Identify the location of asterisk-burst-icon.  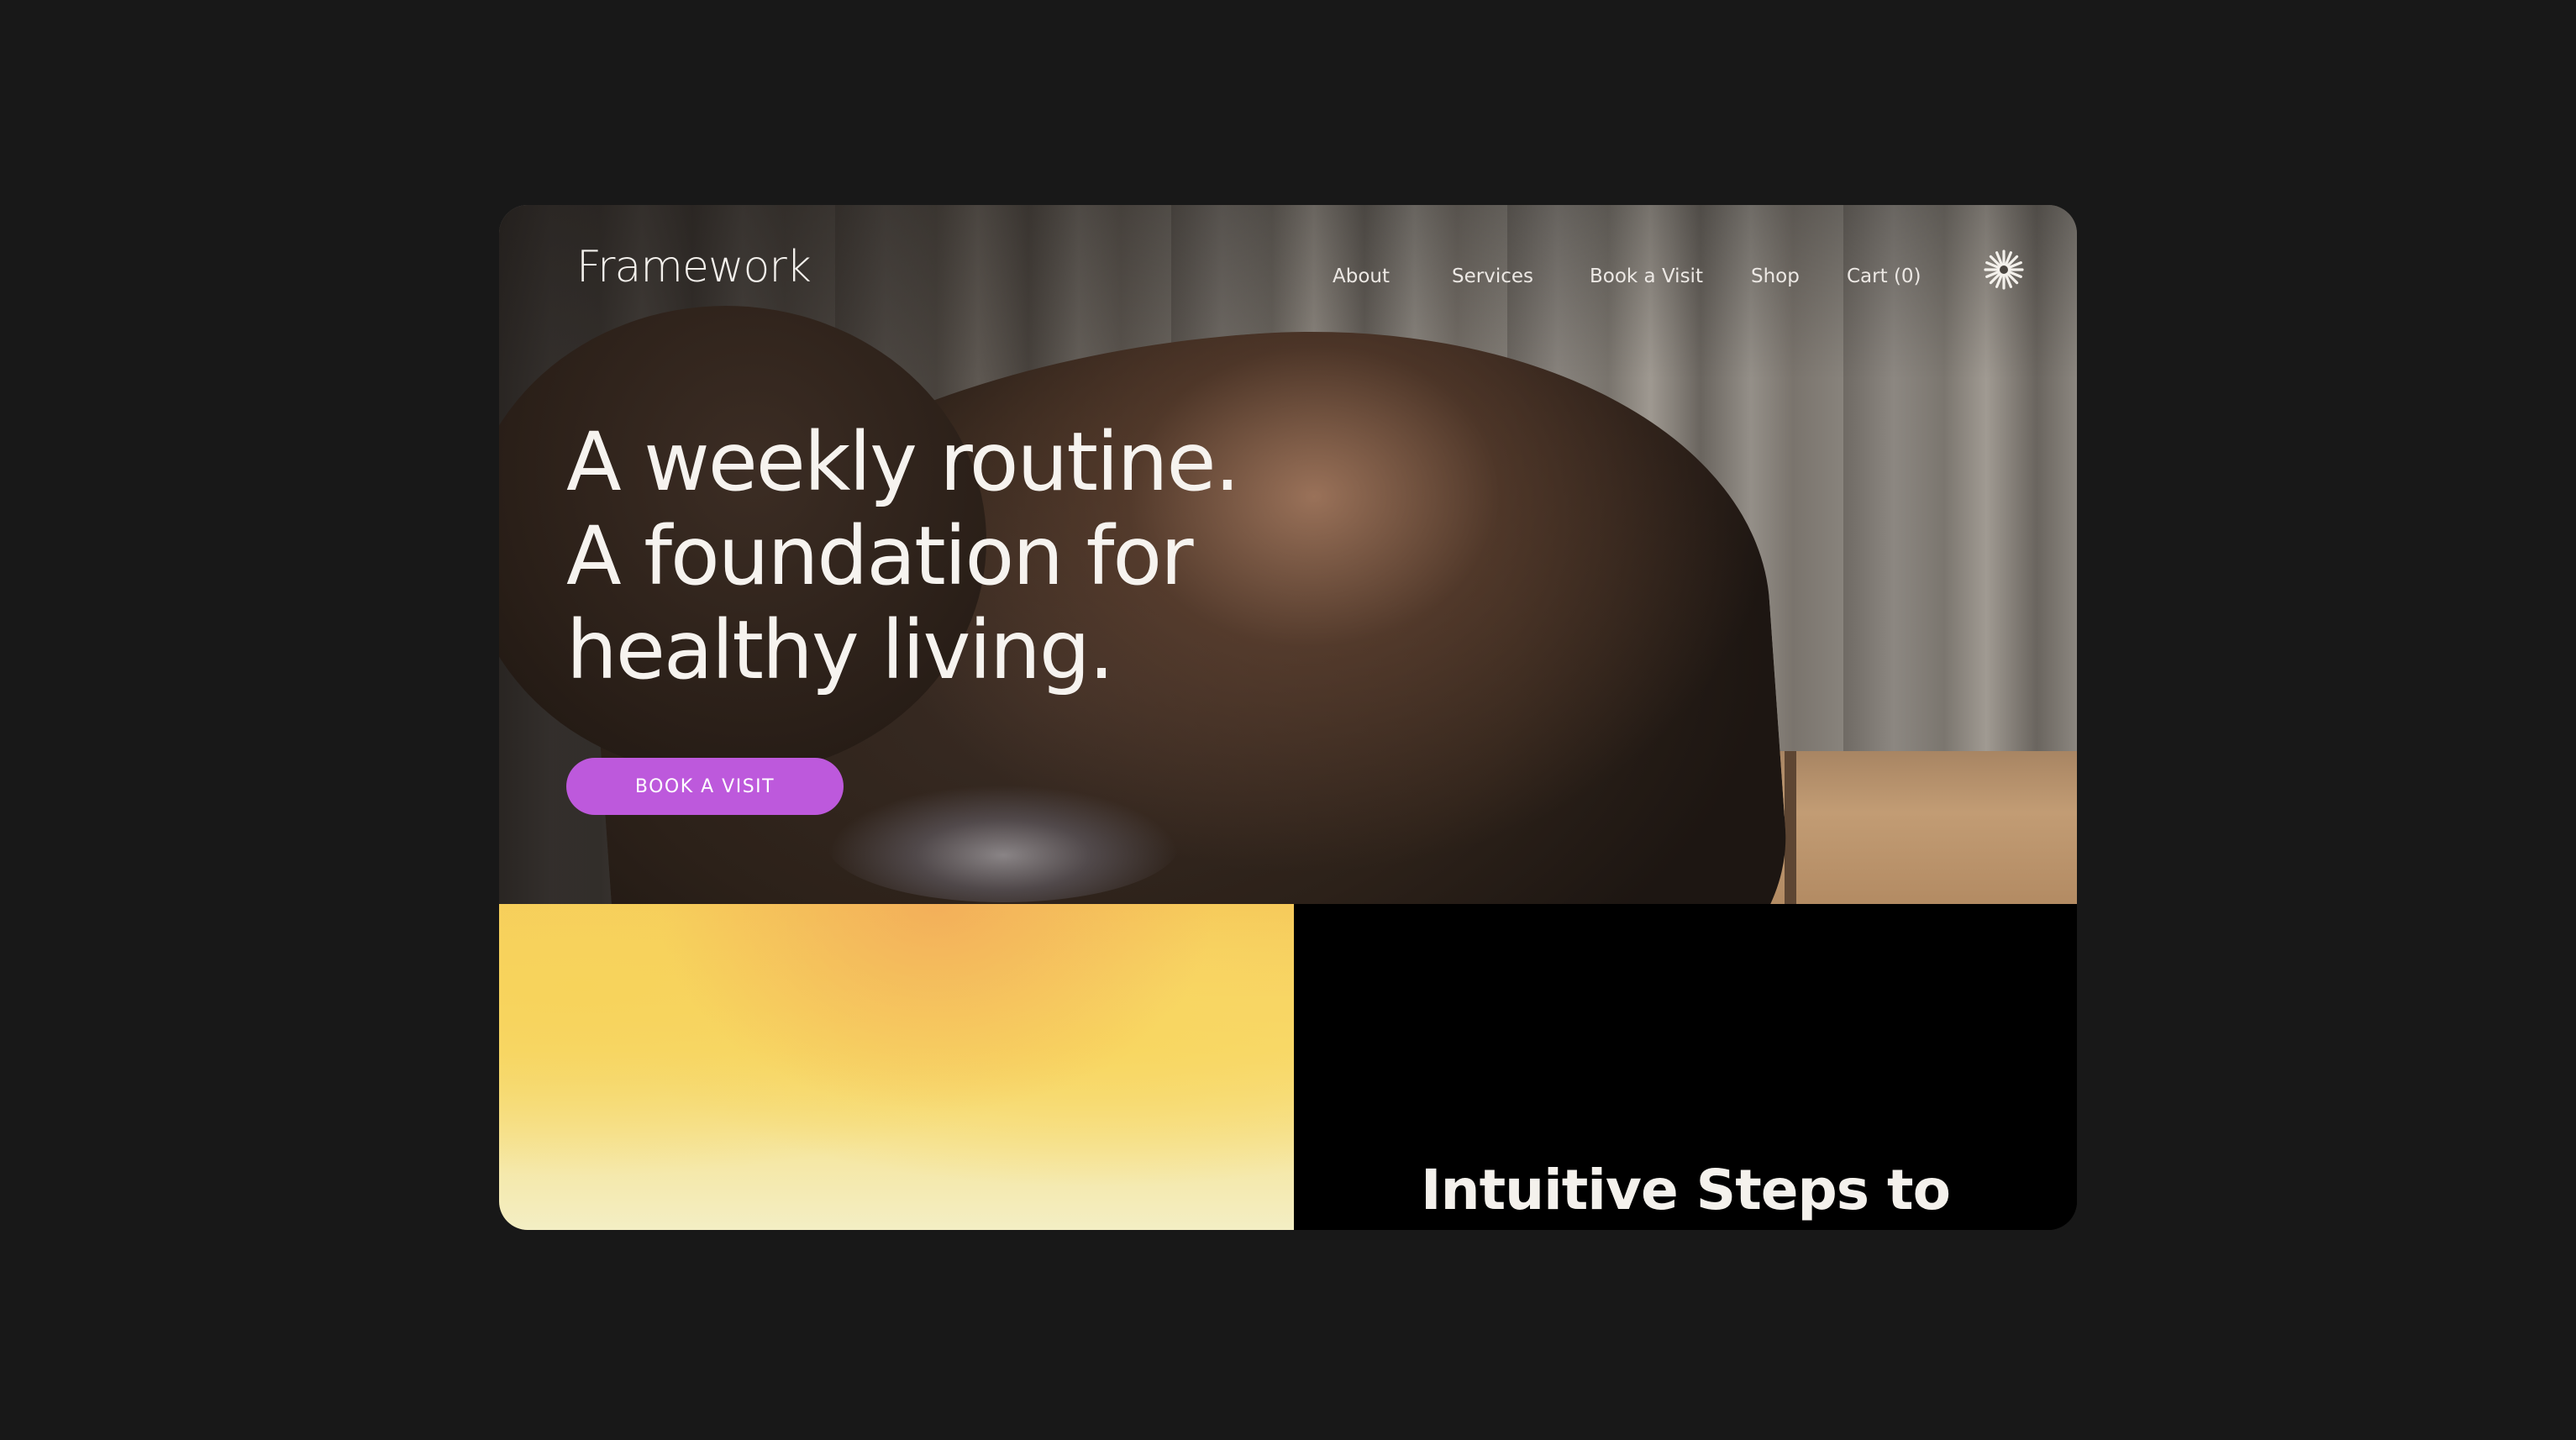
(2004, 270).